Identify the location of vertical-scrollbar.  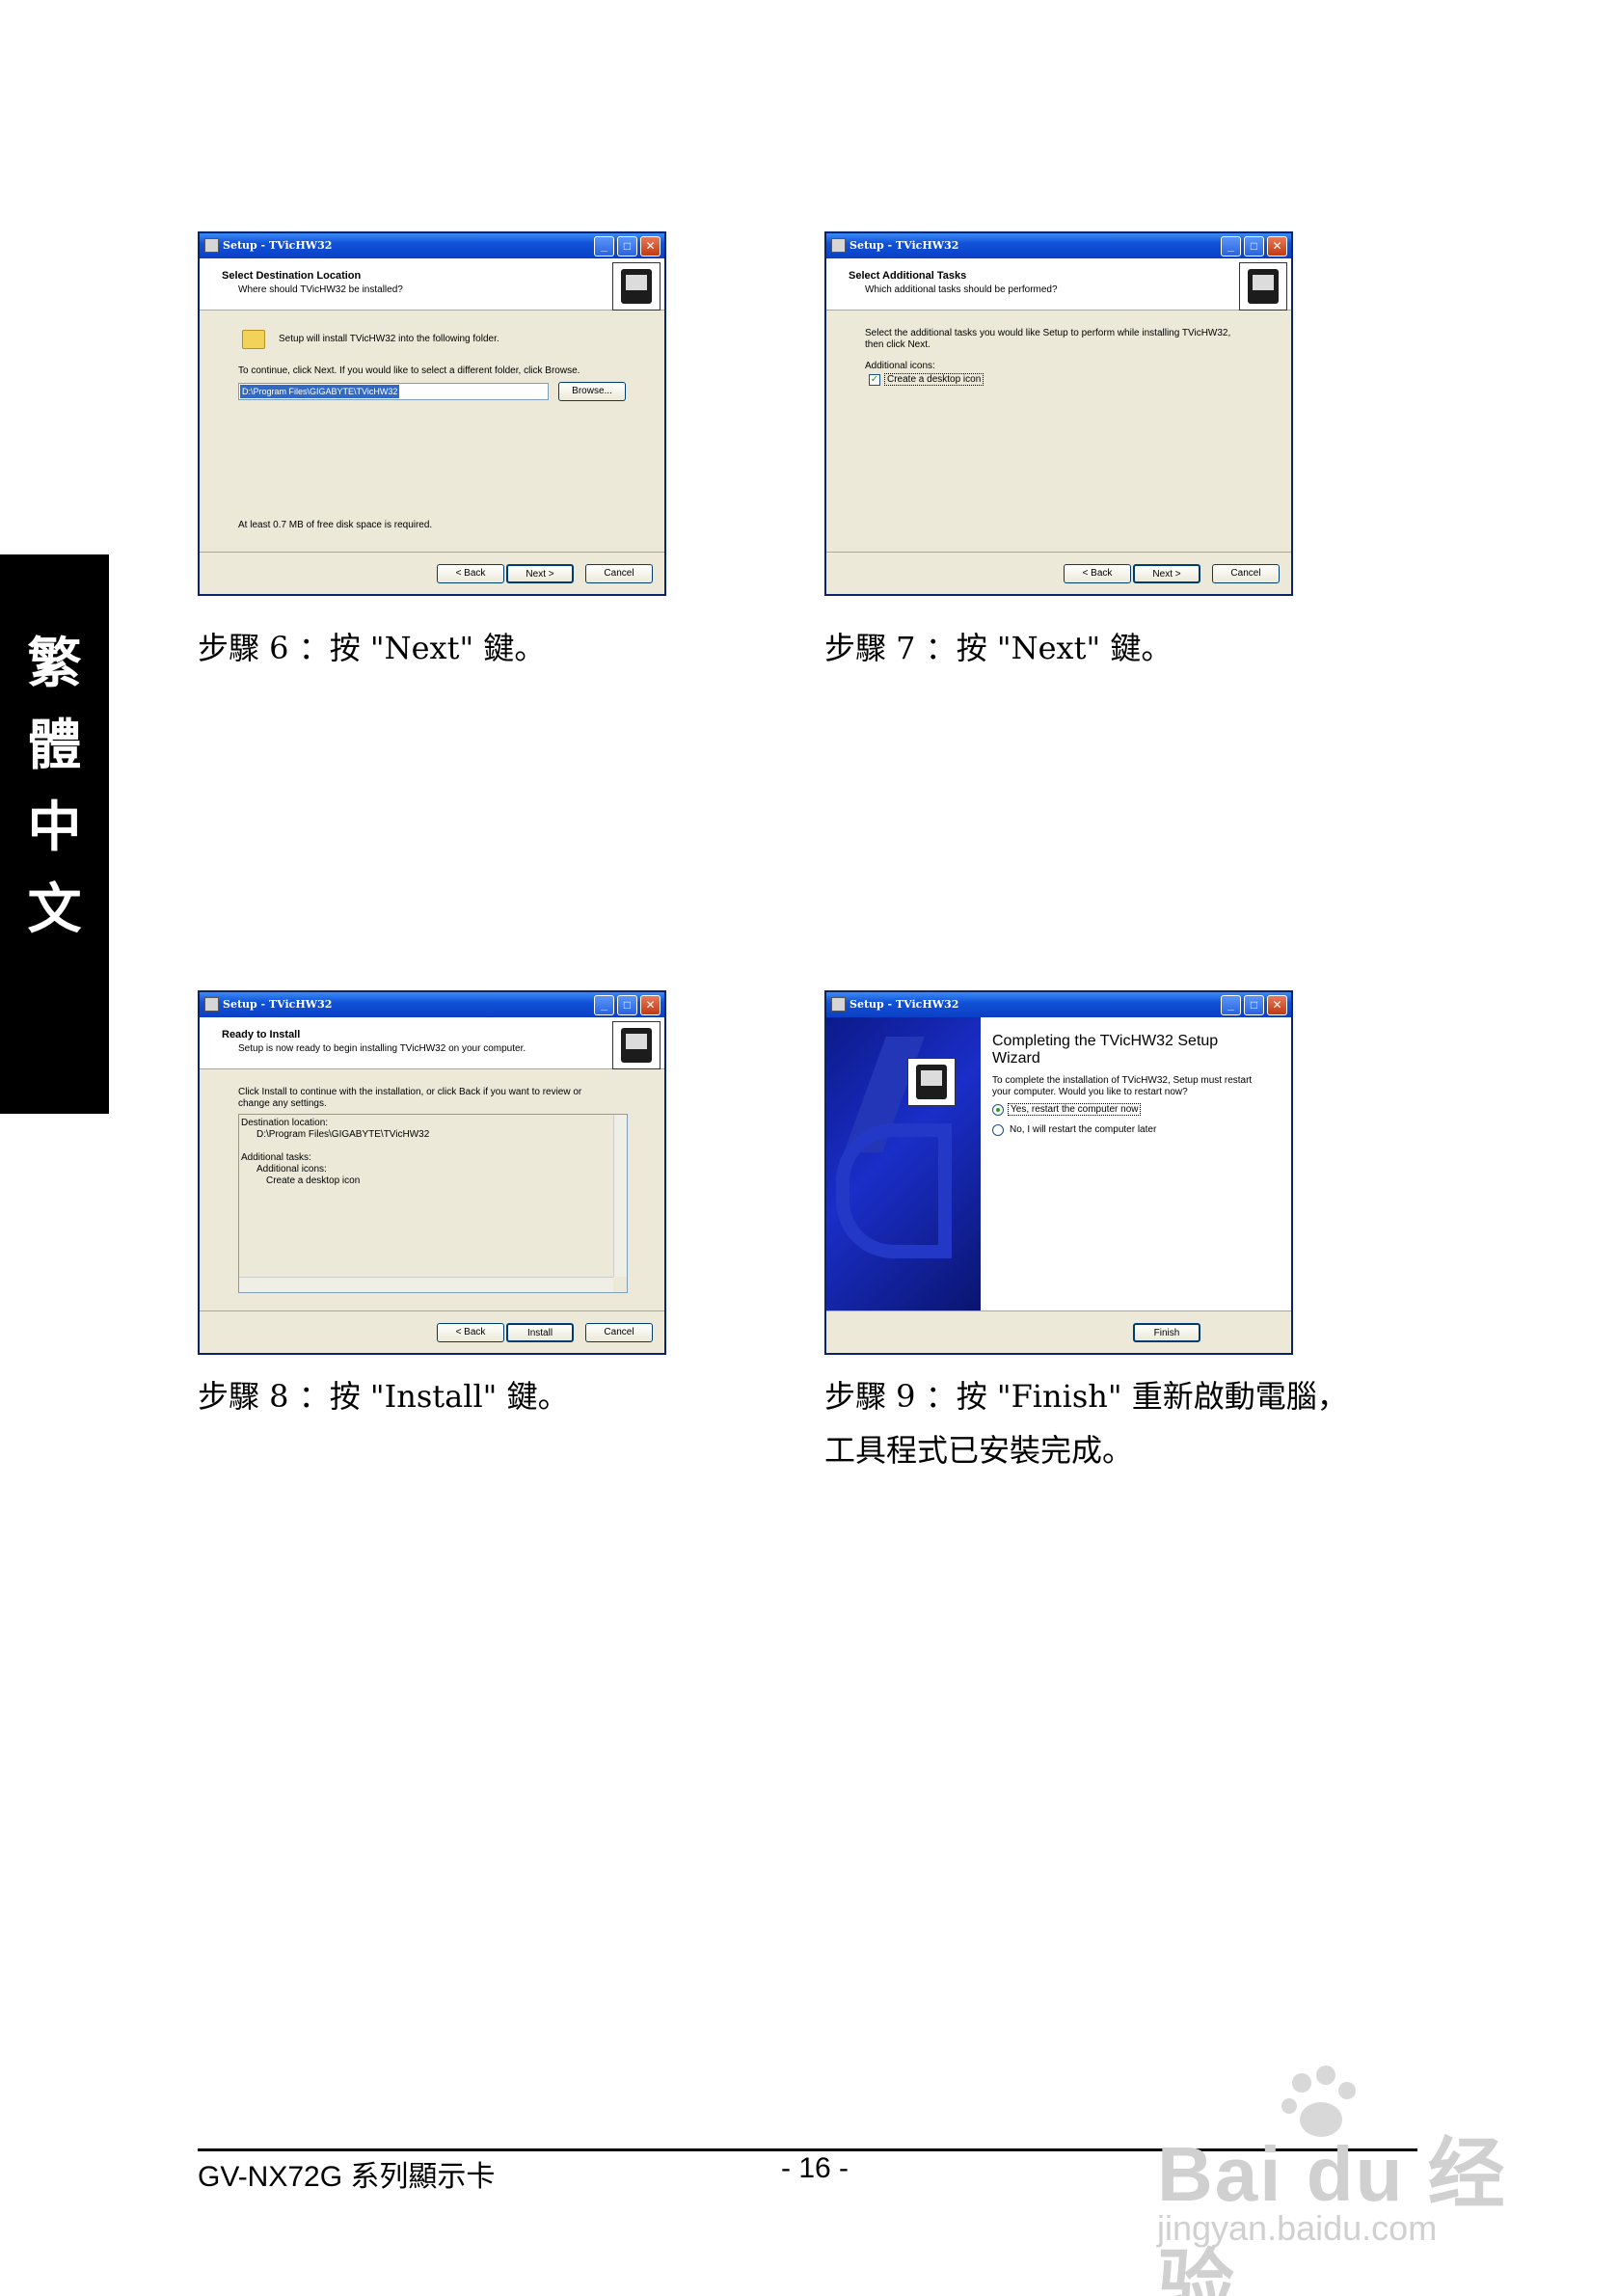
(620, 1196).